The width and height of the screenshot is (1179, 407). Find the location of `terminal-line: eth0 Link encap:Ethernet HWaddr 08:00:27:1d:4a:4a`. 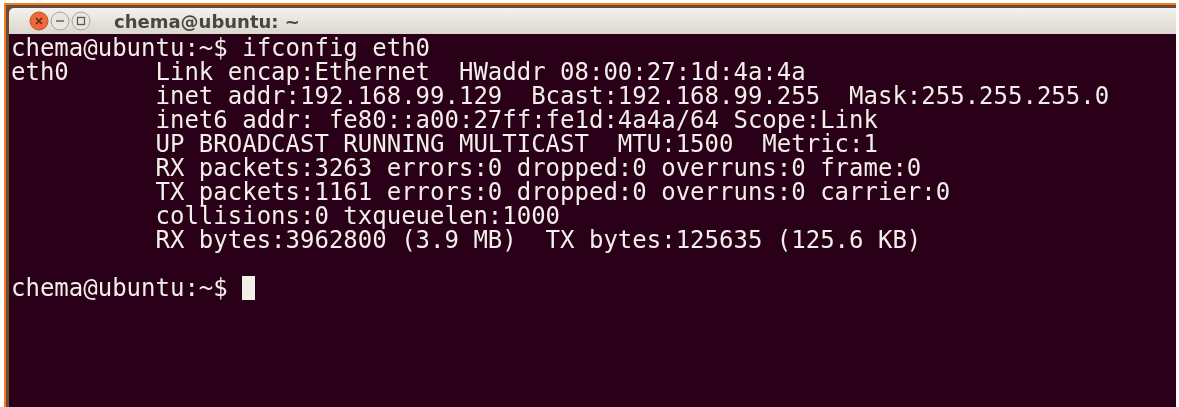

terminal-line: eth0 Link encap:Ethernet HWaddr 08:00:27:1d:4a:4a is located at coordinates (408, 72).